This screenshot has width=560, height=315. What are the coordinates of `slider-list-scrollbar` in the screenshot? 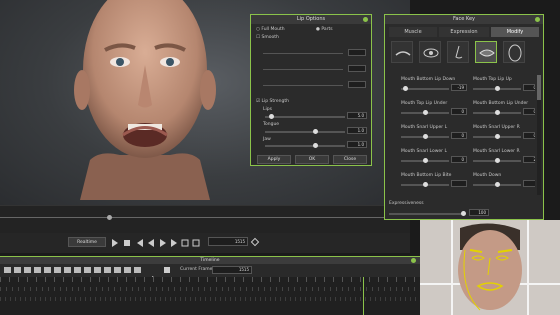 It's located at (539, 135).